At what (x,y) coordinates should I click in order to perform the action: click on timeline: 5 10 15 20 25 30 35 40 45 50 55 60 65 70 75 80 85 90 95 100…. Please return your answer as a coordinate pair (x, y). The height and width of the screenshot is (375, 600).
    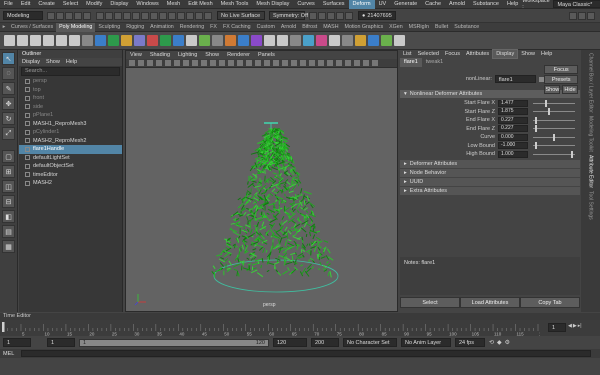
    Looking at the image, I should click on (300, 328).